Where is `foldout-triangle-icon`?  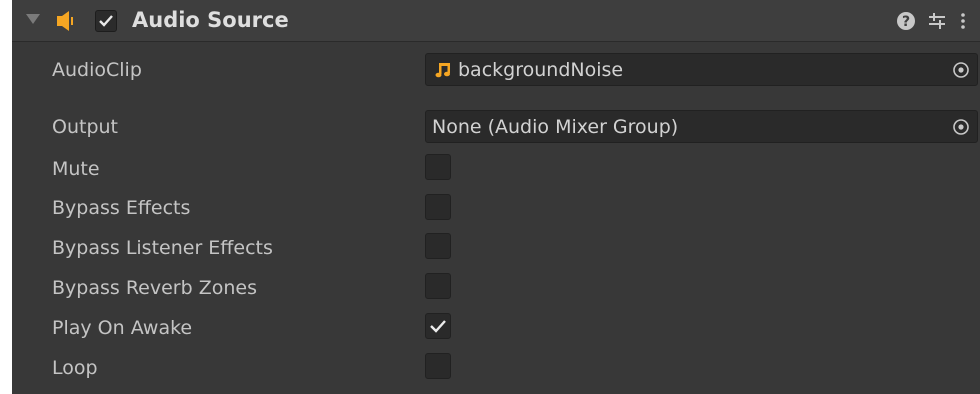
foldout-triangle-icon is located at coordinates (33, 19).